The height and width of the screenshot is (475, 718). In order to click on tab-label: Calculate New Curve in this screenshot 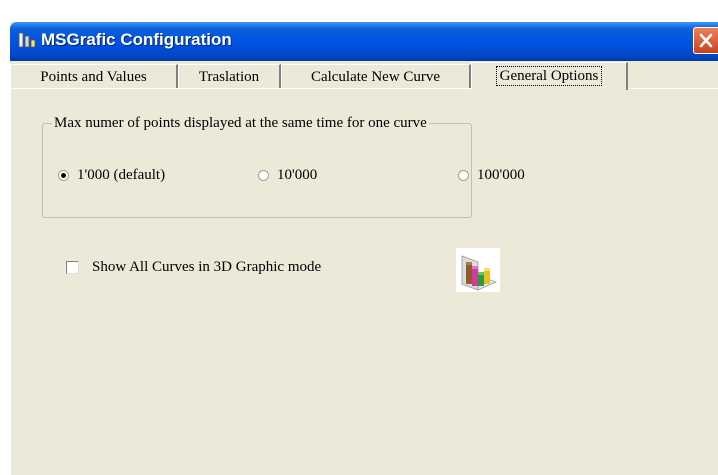, I will do `click(375, 77)`.